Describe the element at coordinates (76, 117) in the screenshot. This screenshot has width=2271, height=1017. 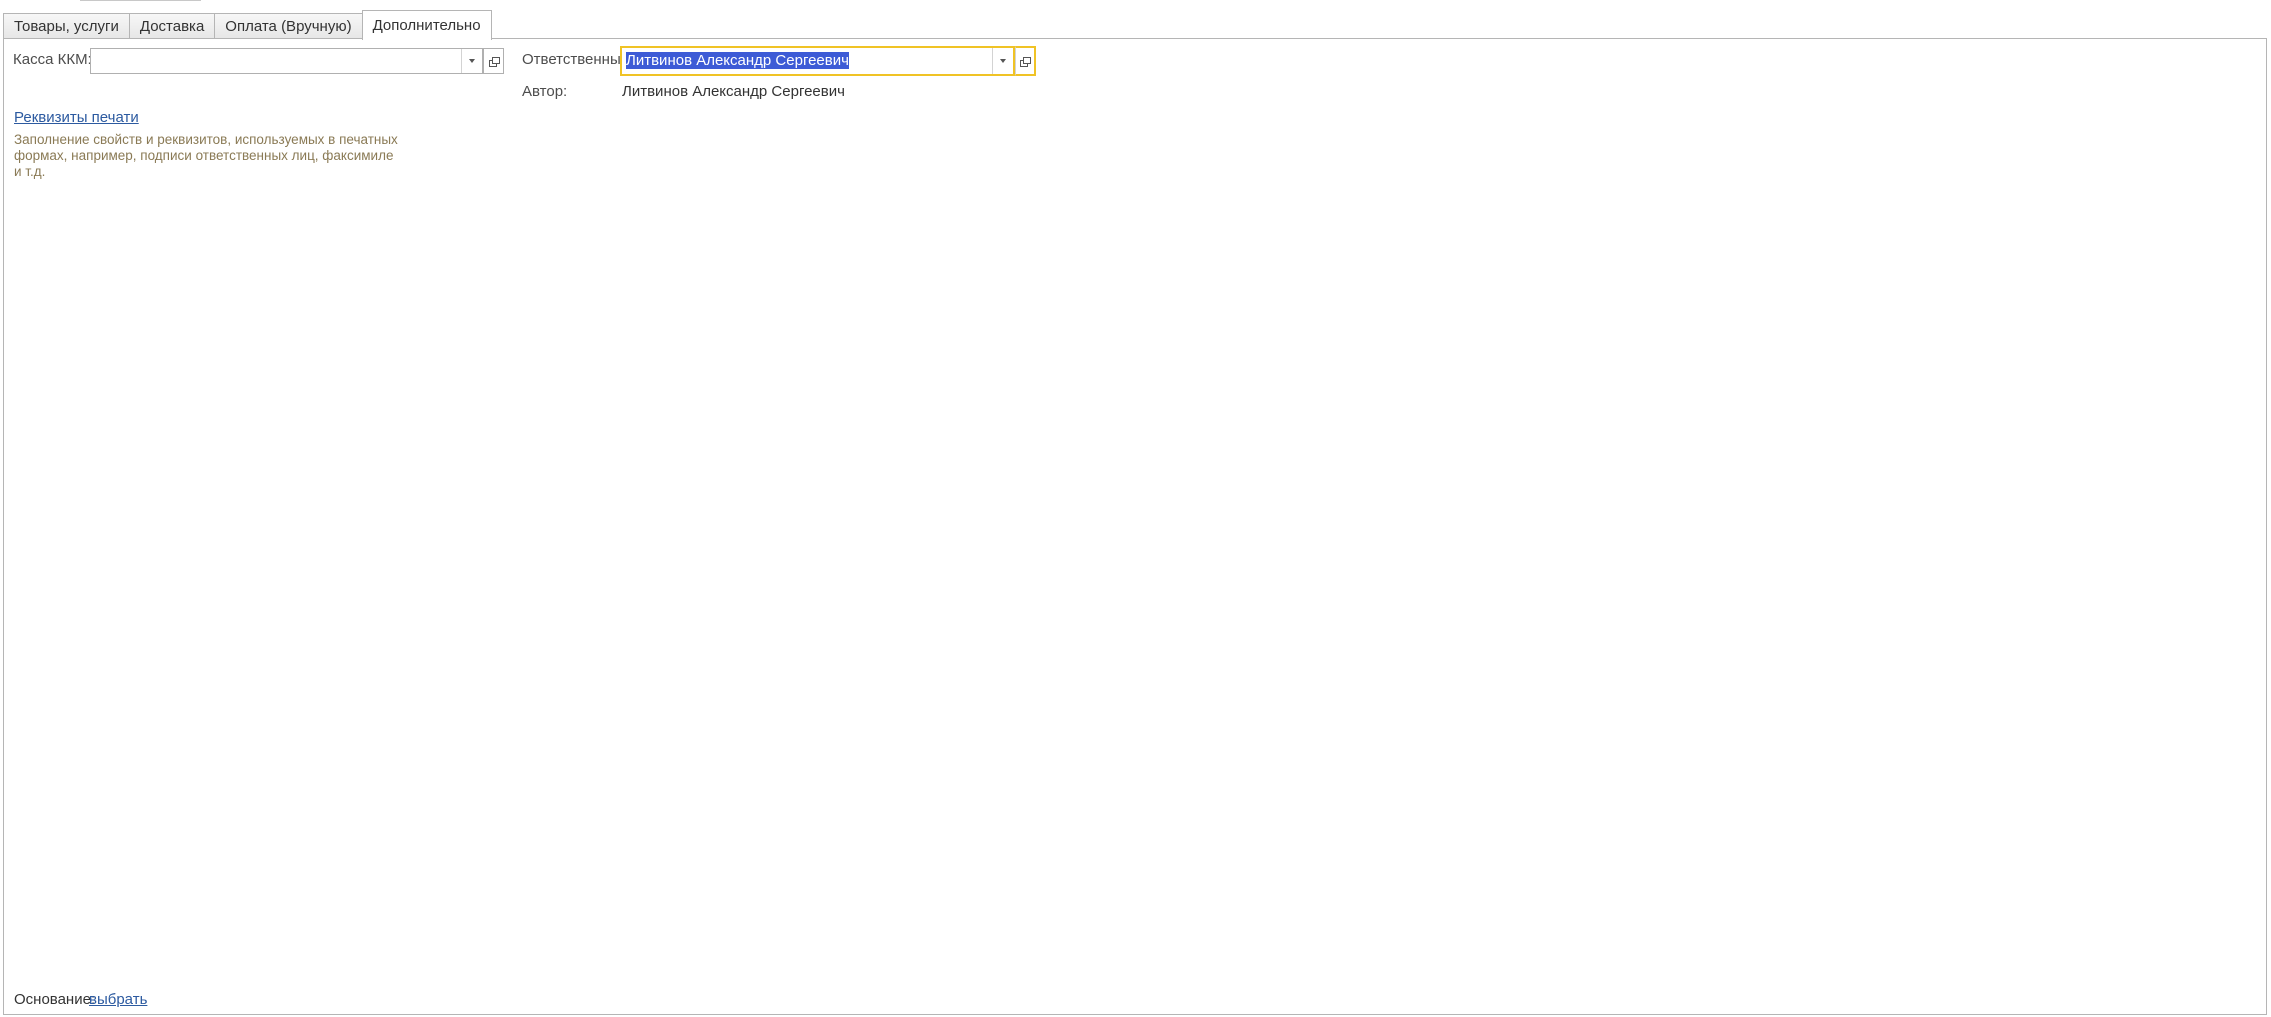
I see `print-details-link: Реквизиты печати` at that location.